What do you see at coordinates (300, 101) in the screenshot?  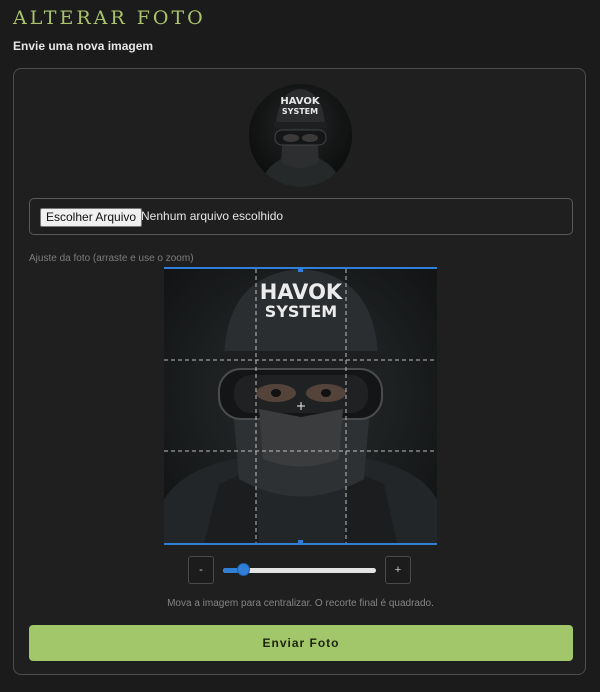 I see `avatar-cap-text-1: HAVOK` at bounding box center [300, 101].